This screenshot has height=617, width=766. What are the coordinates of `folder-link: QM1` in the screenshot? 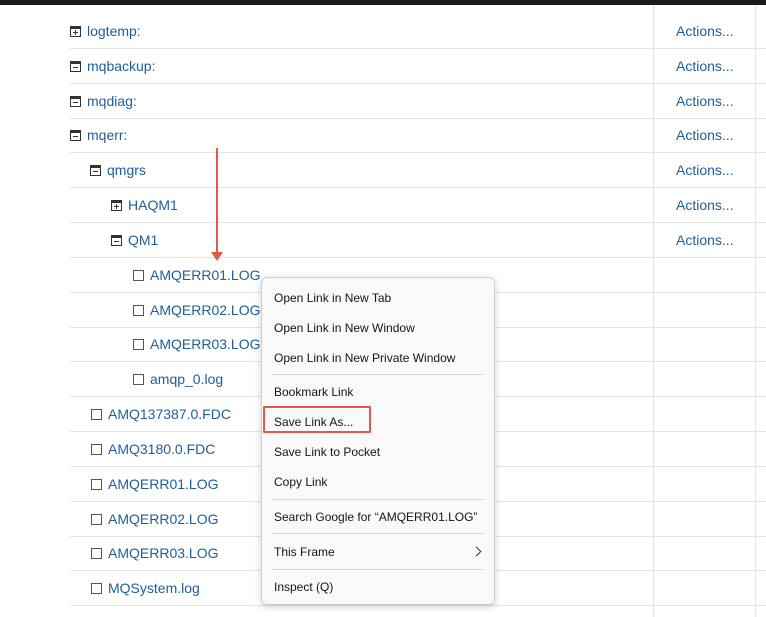 It's located at (143, 240).